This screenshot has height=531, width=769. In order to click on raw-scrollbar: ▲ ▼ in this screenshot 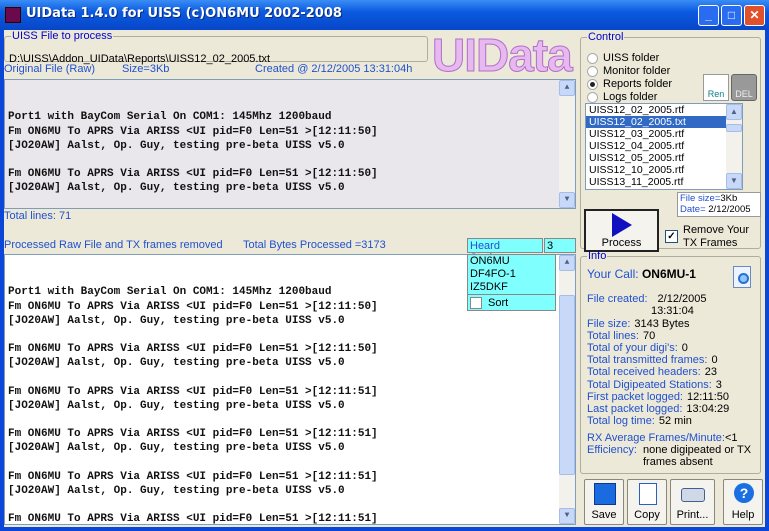, I will do `click(567, 144)`.